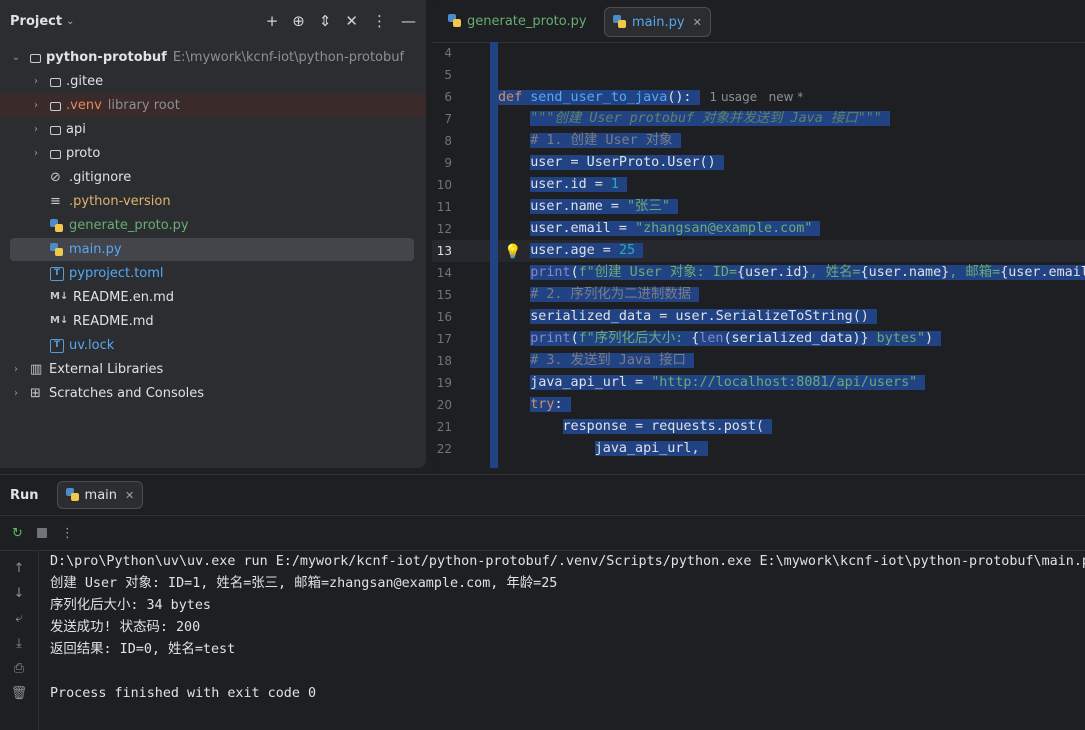 This screenshot has height=730, width=1085. What do you see at coordinates (635, 427) in the screenshot?
I see `code-line: response = requests.post(` at bounding box center [635, 427].